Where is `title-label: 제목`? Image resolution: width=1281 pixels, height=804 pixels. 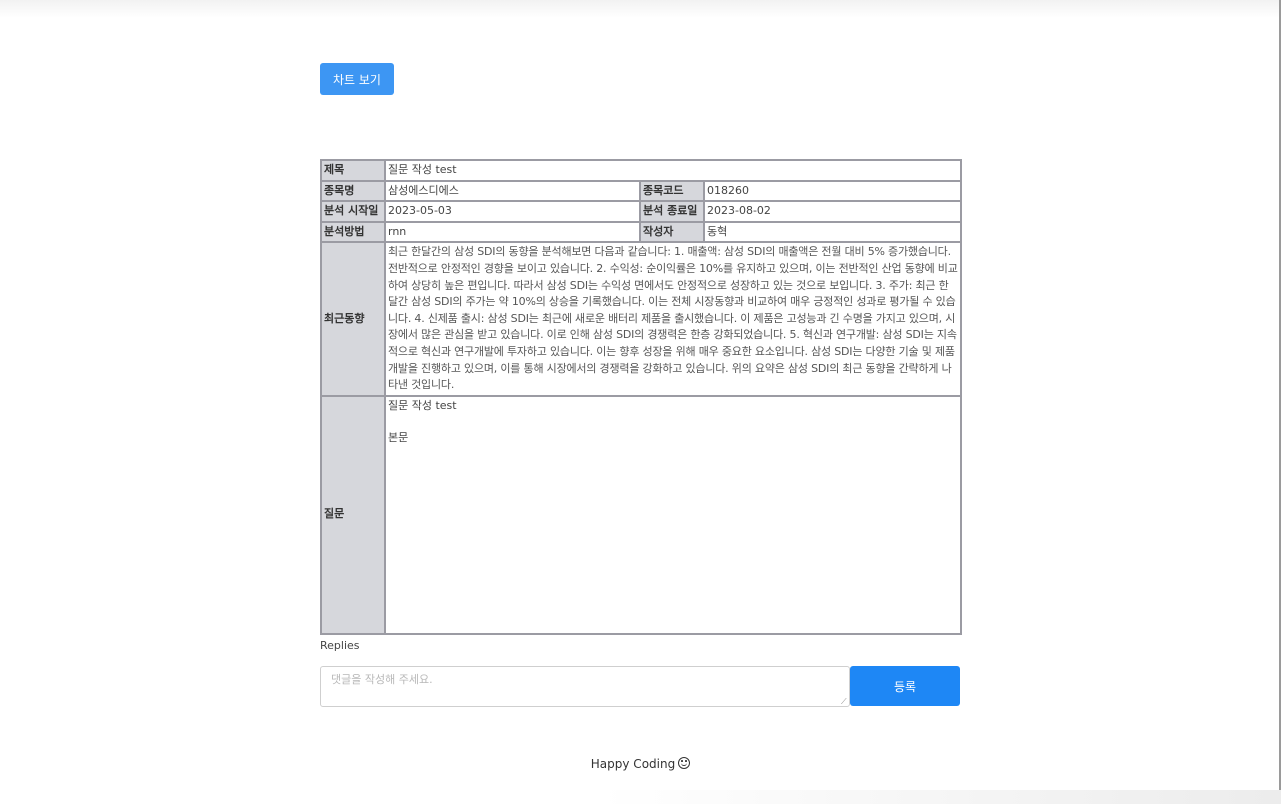 title-label: 제목 is located at coordinates (353, 170).